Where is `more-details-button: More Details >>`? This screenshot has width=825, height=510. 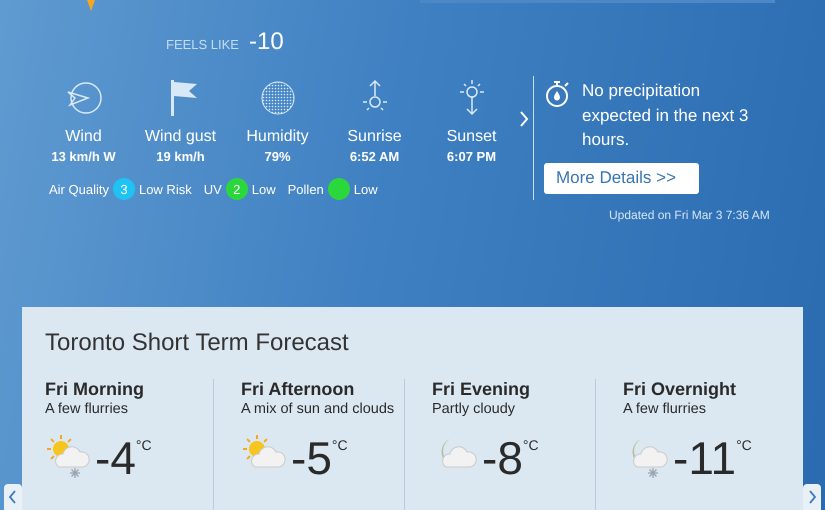 more-details-button: More Details >> is located at coordinates (621, 178).